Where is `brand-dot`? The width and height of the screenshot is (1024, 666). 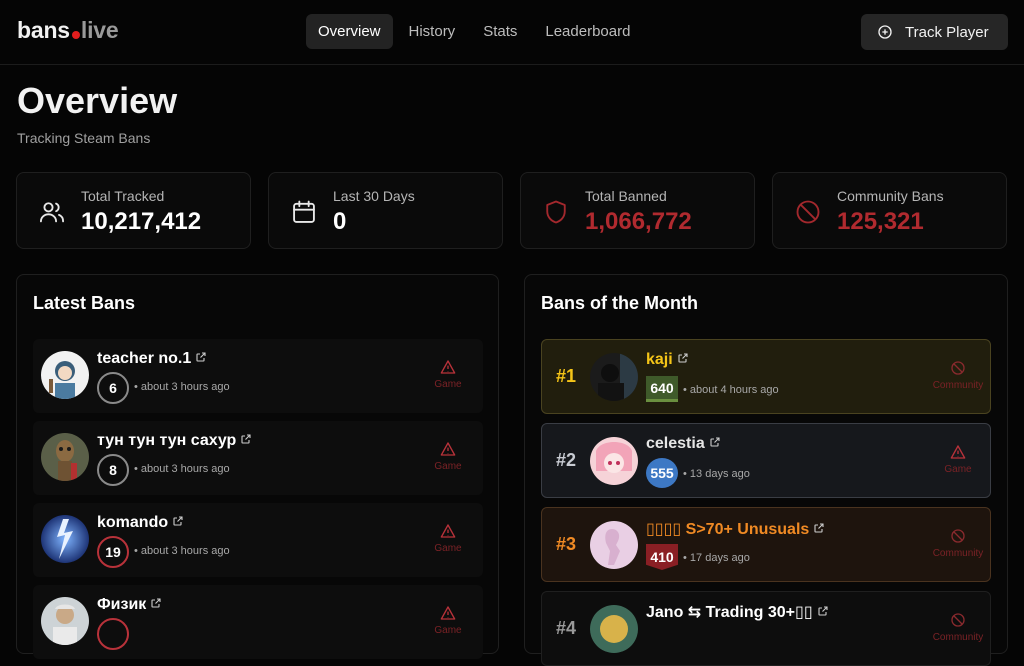
brand-dot is located at coordinates (75, 35).